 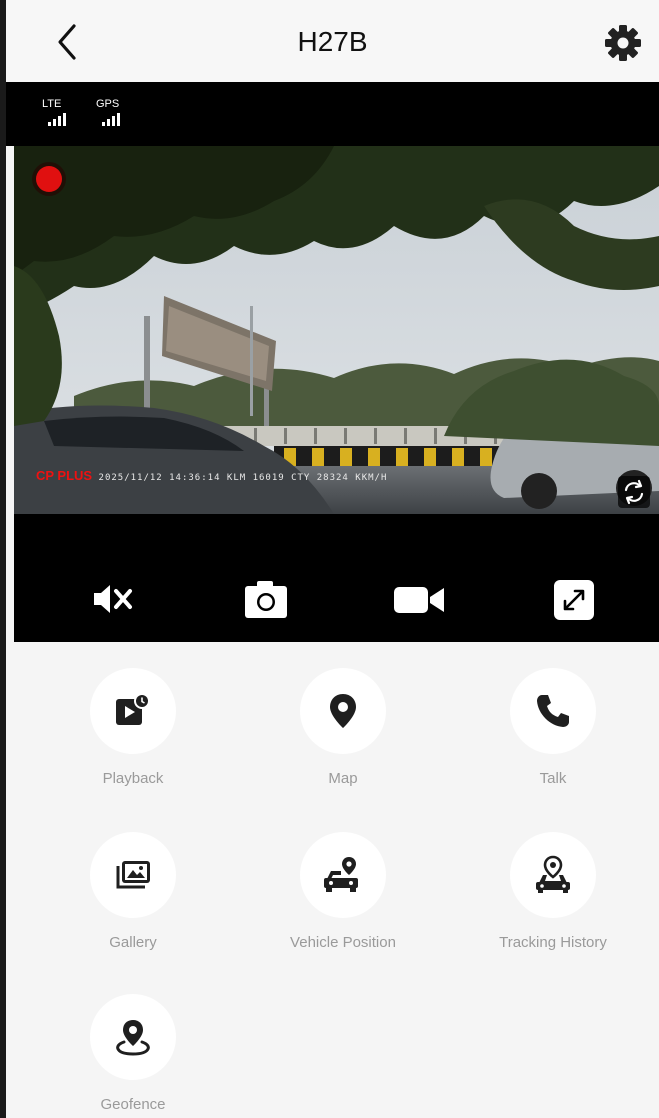 I want to click on menu-item-playback: Playback, so click(x=133, y=727).